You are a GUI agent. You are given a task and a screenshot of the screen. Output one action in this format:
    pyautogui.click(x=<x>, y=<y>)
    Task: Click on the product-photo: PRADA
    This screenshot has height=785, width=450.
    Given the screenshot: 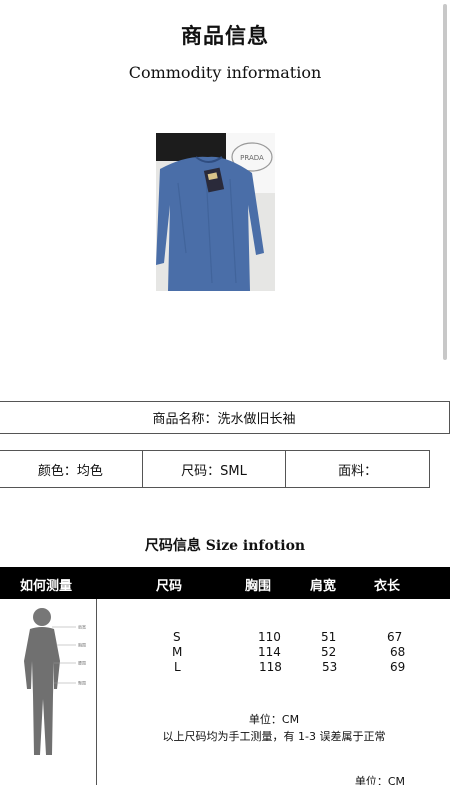 What is the action you would take?
    pyautogui.click(x=215, y=212)
    